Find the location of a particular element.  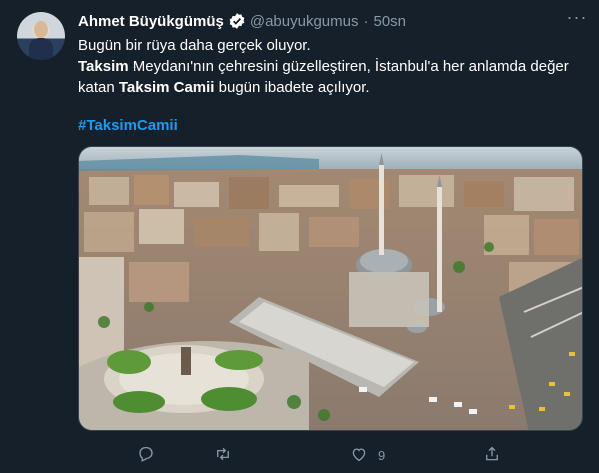

avatar-suit is located at coordinates (41, 49).